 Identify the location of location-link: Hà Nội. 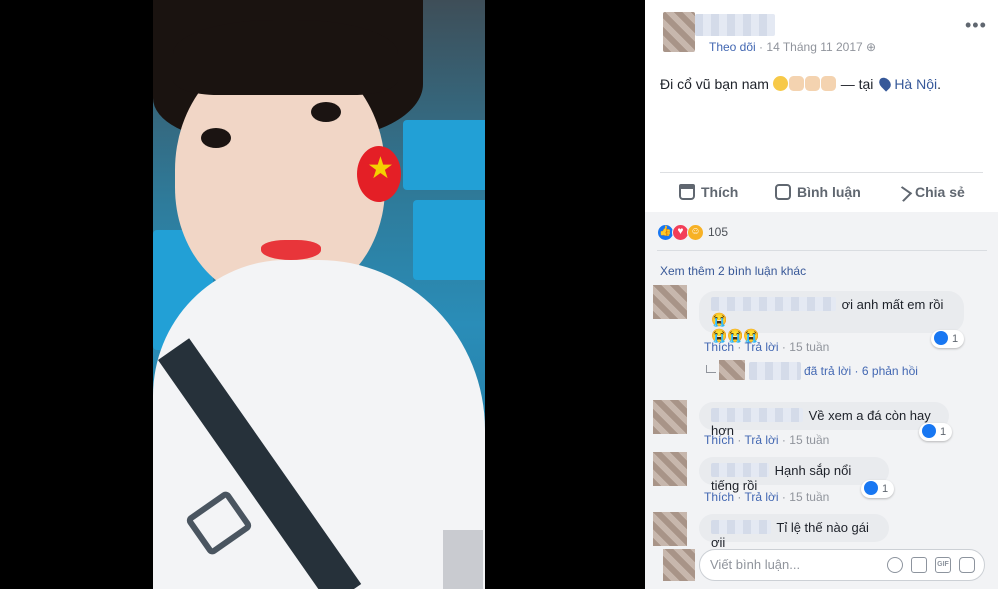
(915, 84).